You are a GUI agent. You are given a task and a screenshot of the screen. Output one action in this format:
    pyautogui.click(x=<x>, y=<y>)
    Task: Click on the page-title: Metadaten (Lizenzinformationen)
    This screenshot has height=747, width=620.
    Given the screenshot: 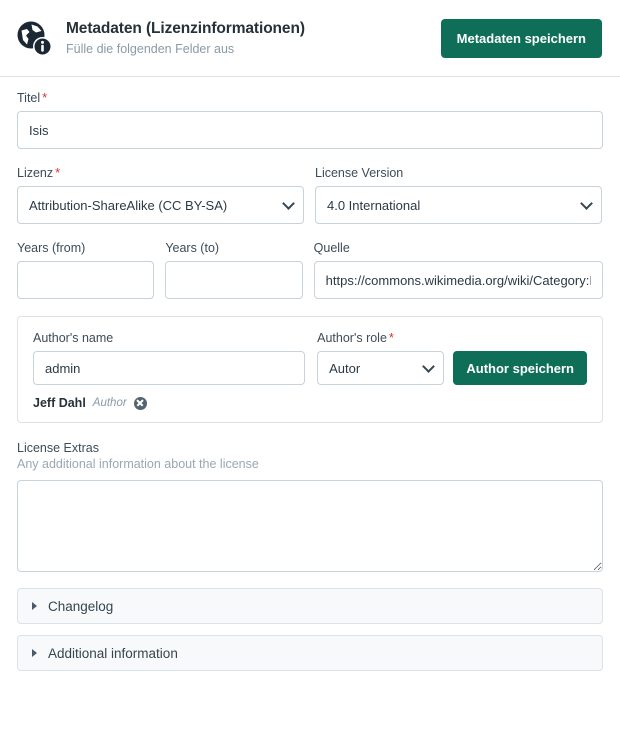 What is the action you would take?
    pyautogui.click(x=185, y=29)
    